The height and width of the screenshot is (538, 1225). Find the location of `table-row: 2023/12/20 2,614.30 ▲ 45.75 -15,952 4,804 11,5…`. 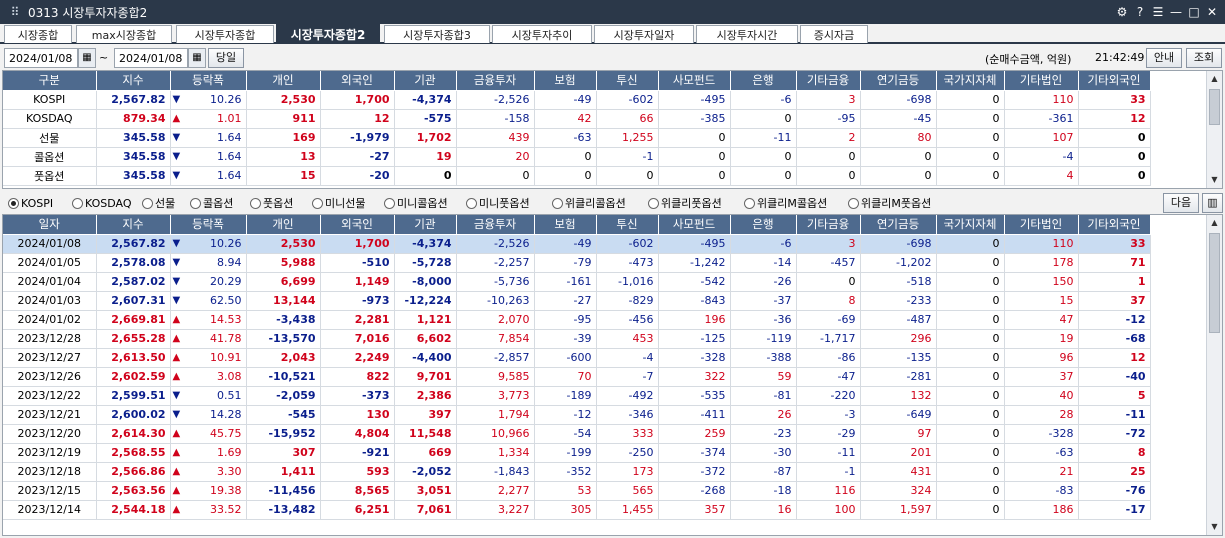

table-row: 2023/12/20 2,614.30 ▲ 45.75 -15,952 4,804 11,5… is located at coordinates (577, 434).